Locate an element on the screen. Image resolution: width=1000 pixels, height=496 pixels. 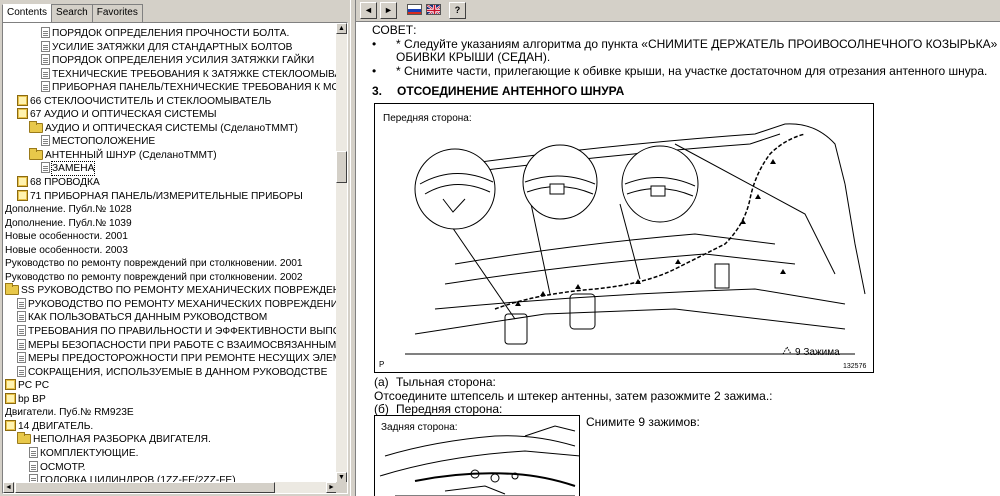
horizontal-scroll-thumb is located at coordinates (145, 487).